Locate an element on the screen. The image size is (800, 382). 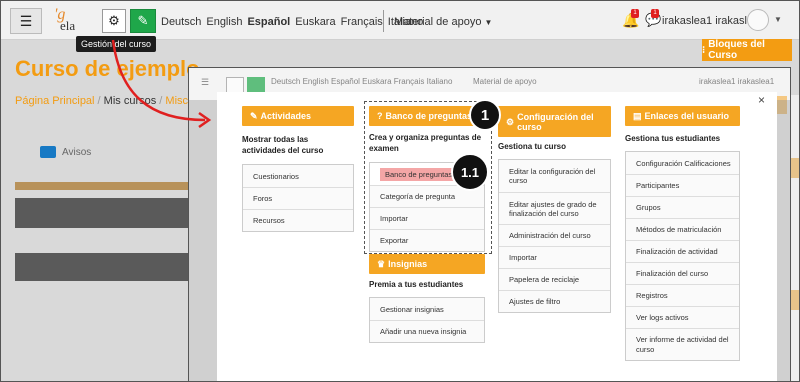
list-item: Finalización de actividad is located at coordinates (682, 251).